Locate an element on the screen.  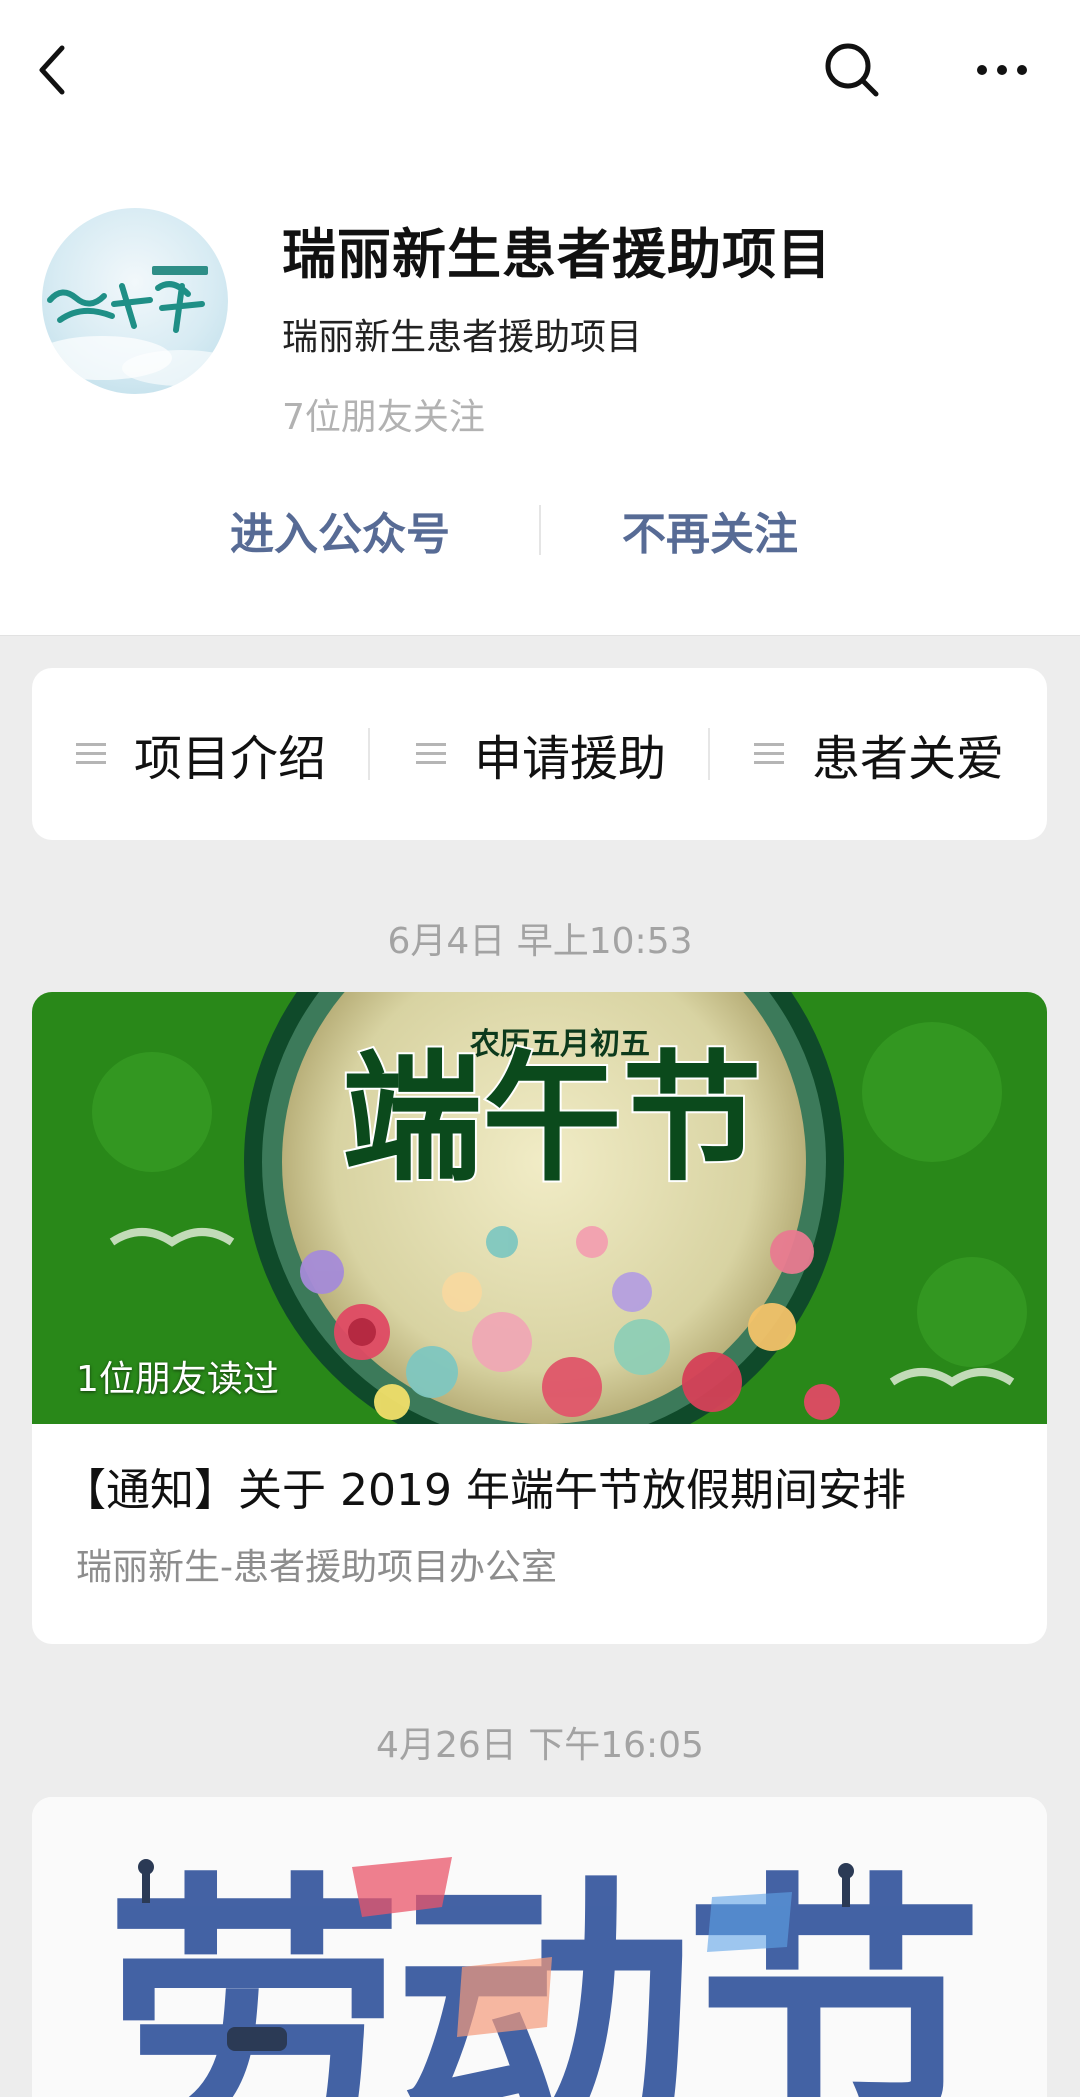
menu-item-apply-aid: 申请援助 is located at coordinates (541, 754).